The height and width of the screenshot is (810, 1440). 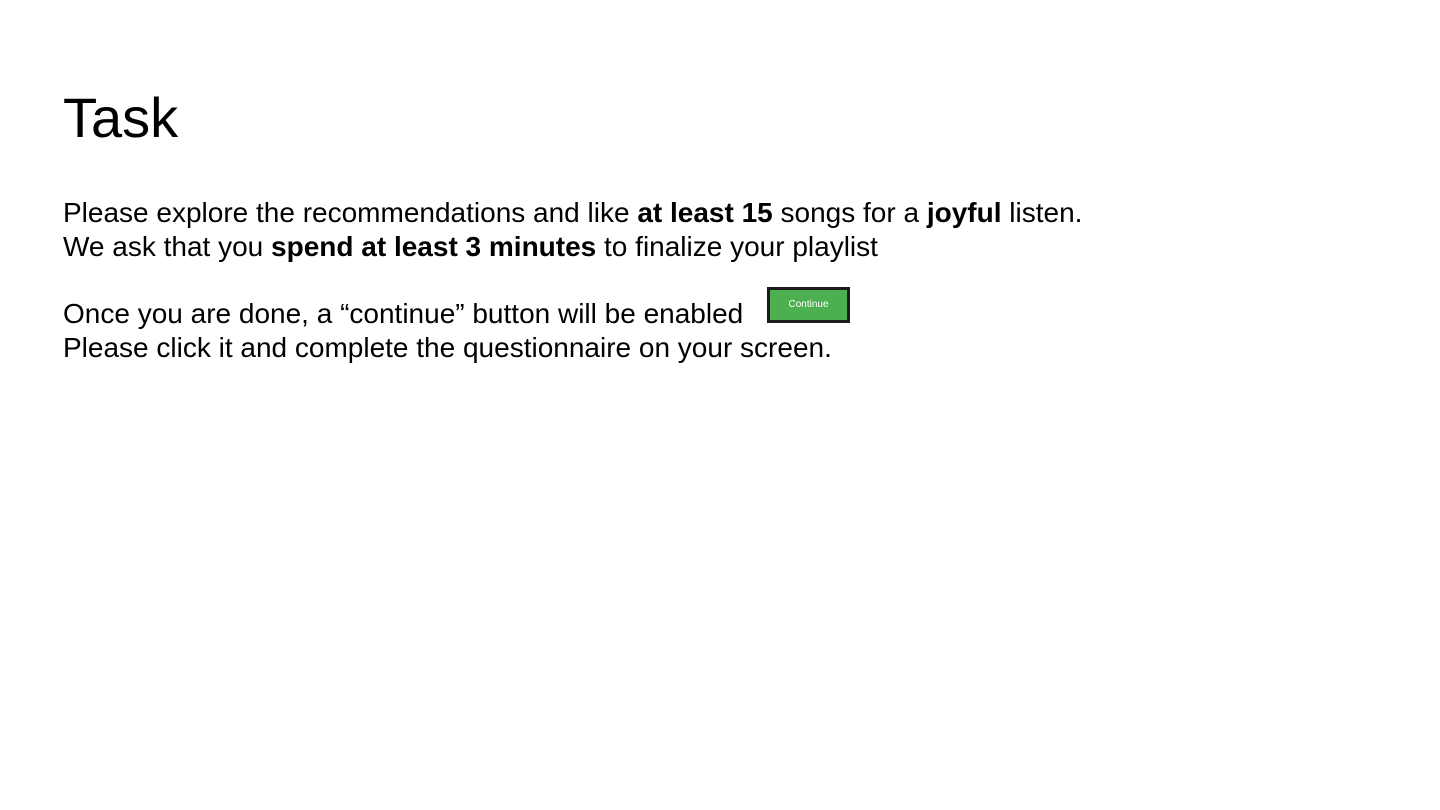 I want to click on continue-button: Continue, so click(x=808, y=305).